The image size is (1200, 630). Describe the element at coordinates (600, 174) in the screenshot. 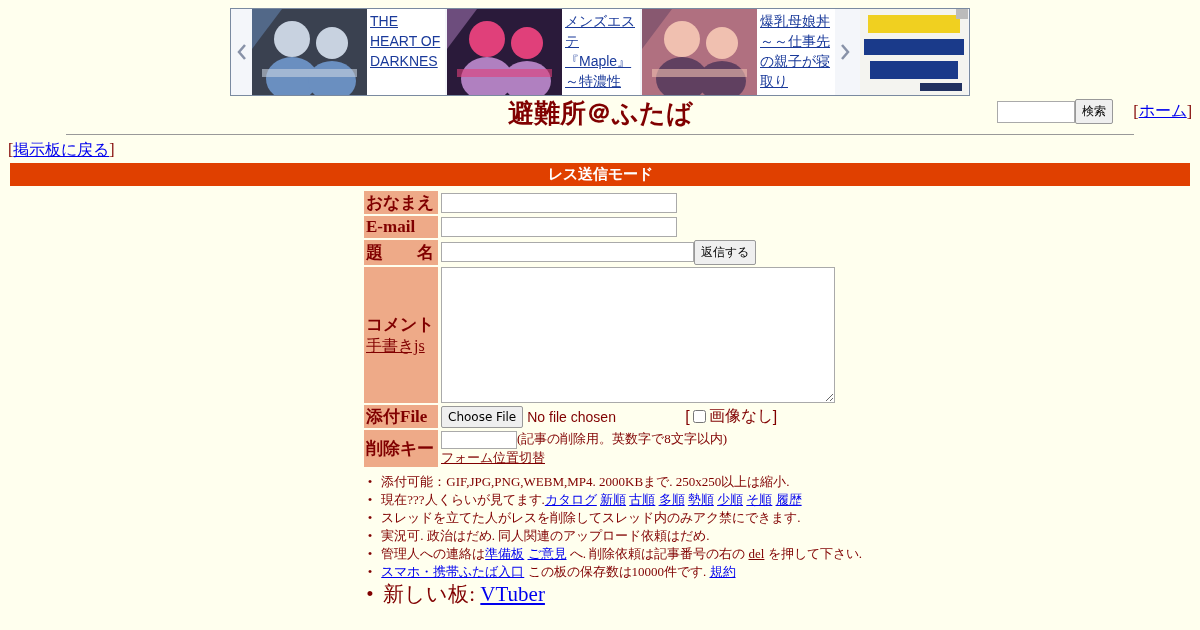

I see `mode-bar: レス送信モード` at that location.